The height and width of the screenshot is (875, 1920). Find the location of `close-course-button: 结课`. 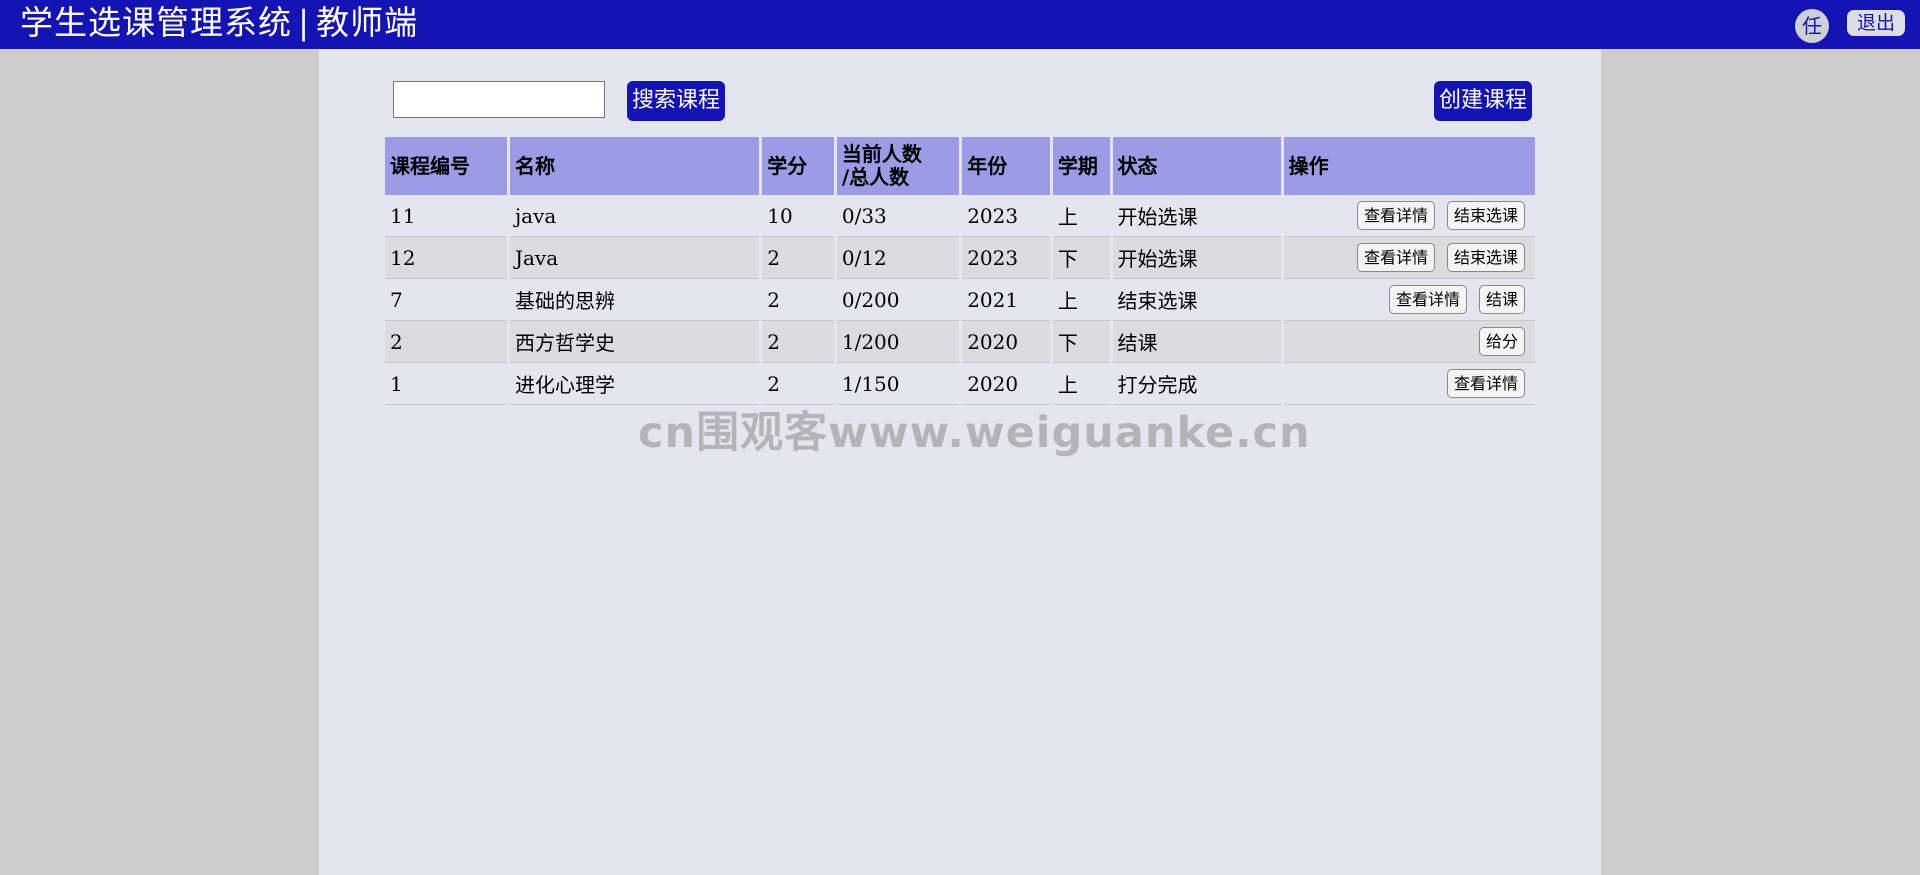

close-course-button: 结课 is located at coordinates (1501, 299).